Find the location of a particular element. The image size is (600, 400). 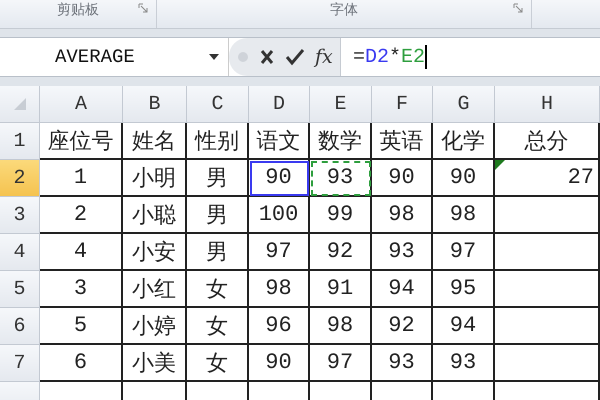

table-cell: 小美 is located at coordinates (155, 363).